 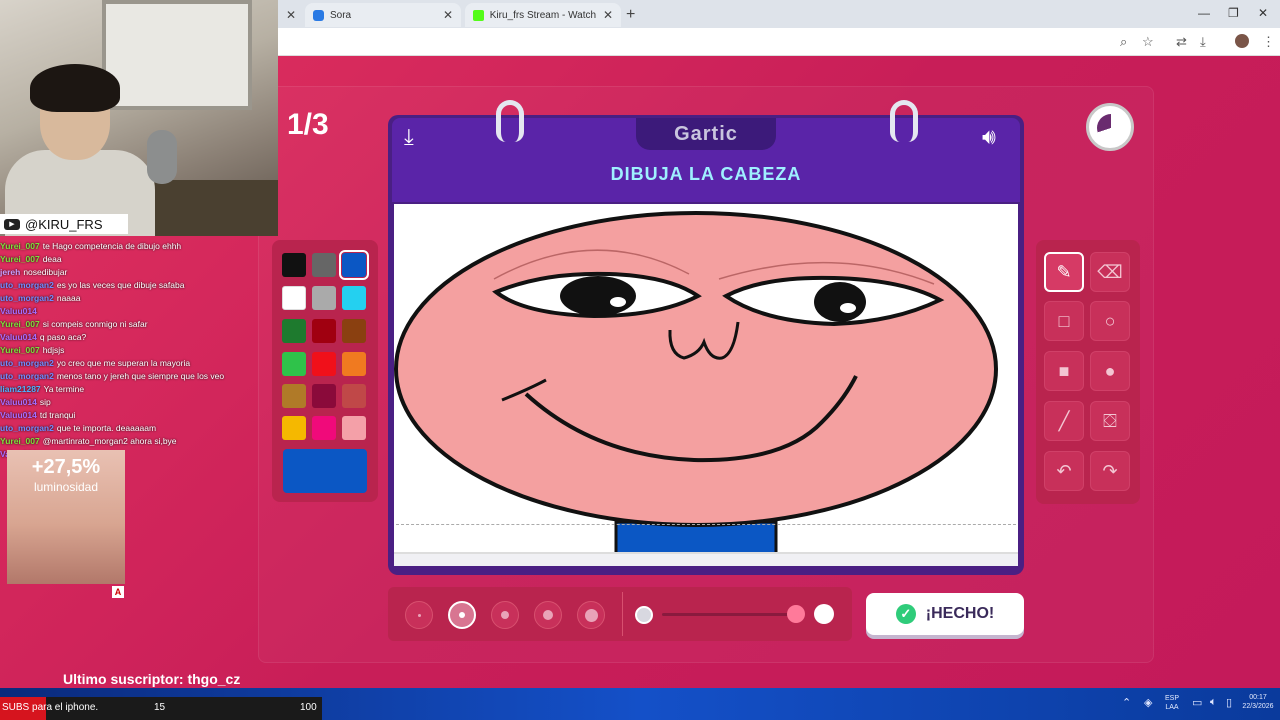 I want to click on tab-previous: ✕, so click(x=290, y=15).